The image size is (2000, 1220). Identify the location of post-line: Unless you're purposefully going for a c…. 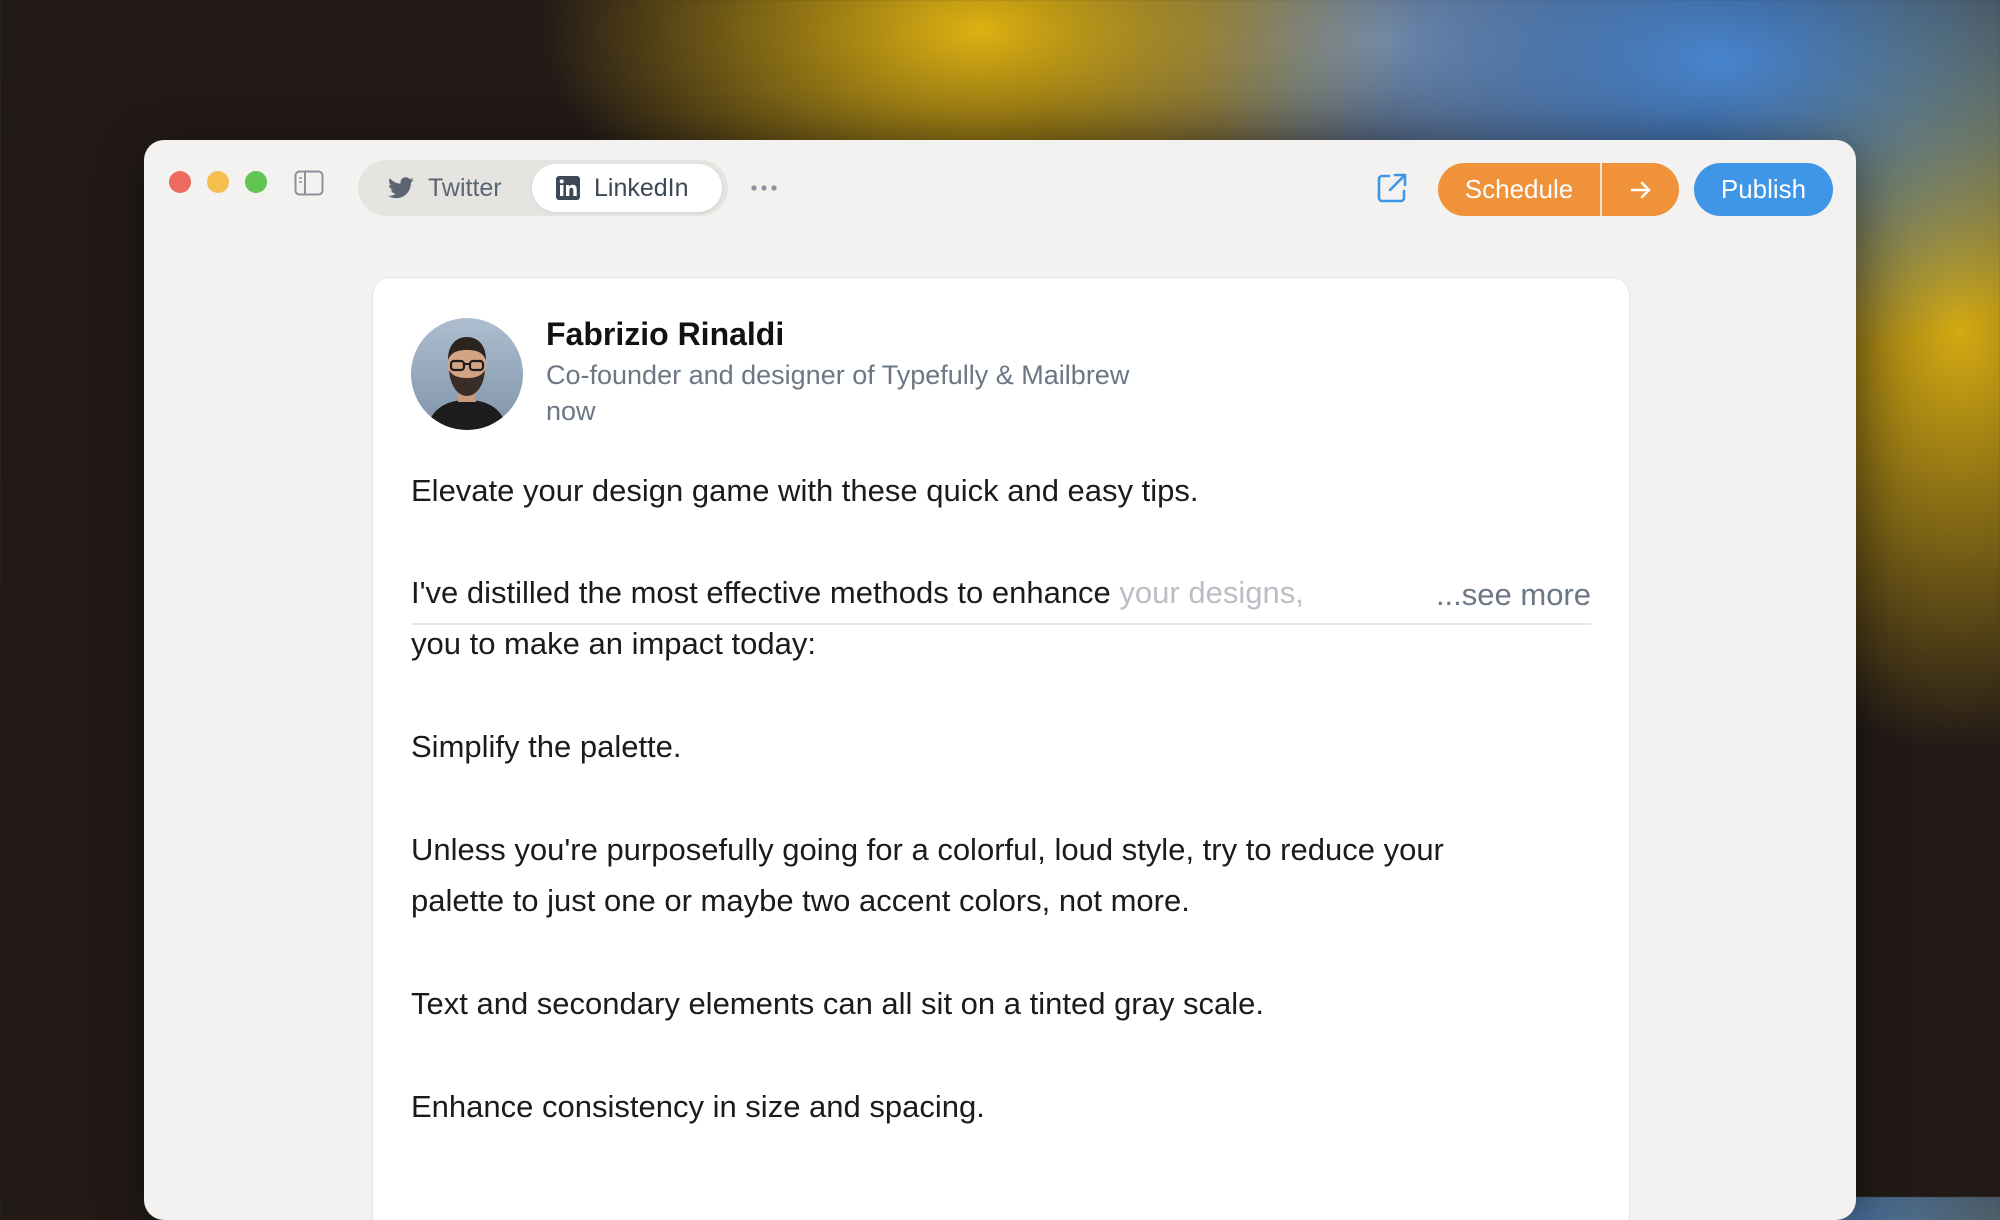
(927, 849).